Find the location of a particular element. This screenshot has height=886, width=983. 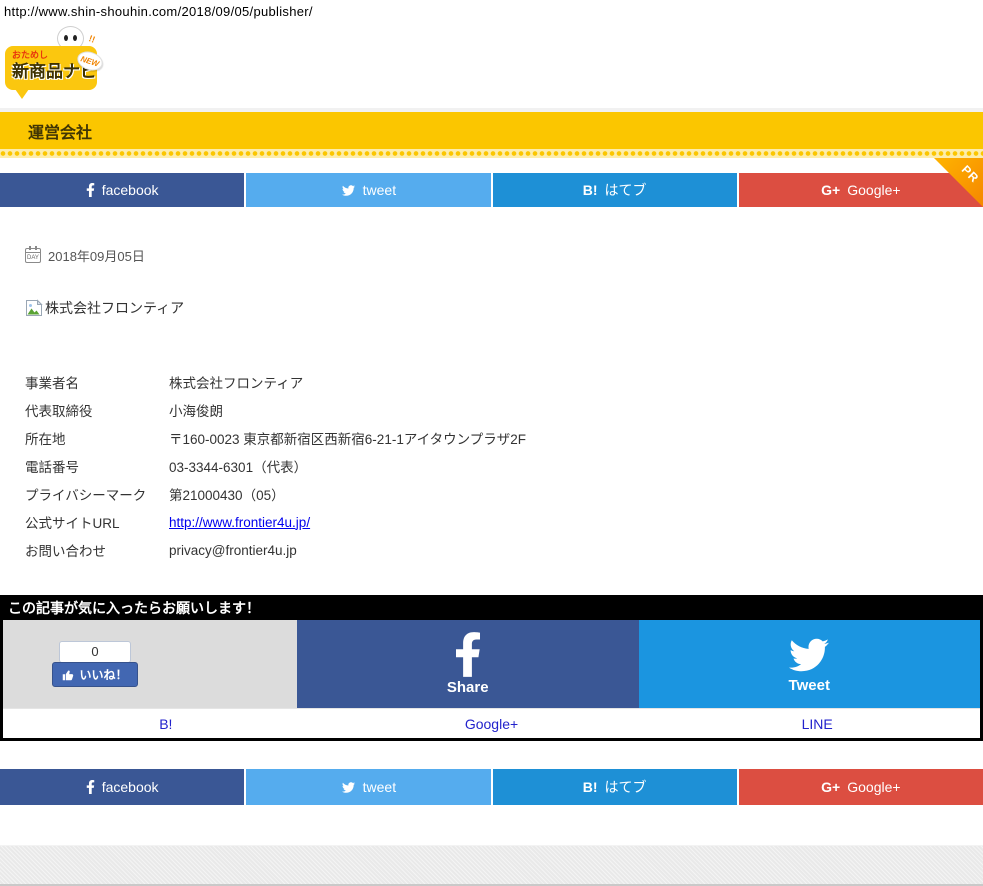

logo-new-badge-text: NEW is located at coordinates (90, 61).